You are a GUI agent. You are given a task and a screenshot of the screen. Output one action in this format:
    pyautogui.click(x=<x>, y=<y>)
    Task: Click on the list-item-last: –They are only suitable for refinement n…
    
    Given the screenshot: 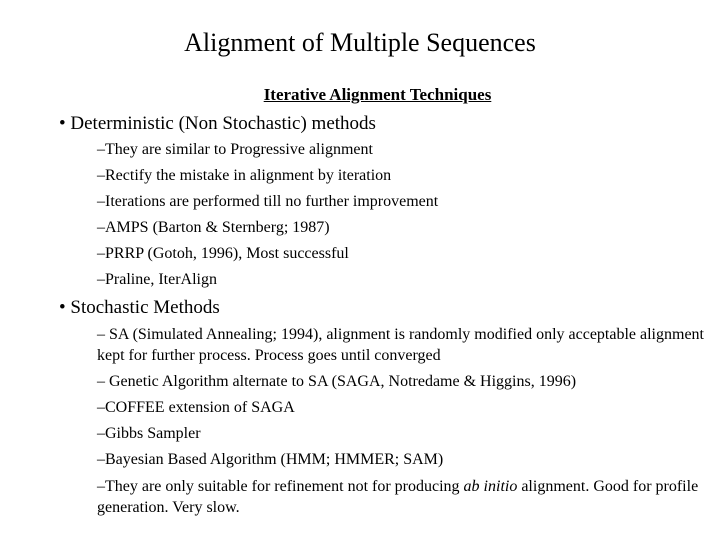 What is the action you would take?
    pyautogui.click(x=402, y=497)
    